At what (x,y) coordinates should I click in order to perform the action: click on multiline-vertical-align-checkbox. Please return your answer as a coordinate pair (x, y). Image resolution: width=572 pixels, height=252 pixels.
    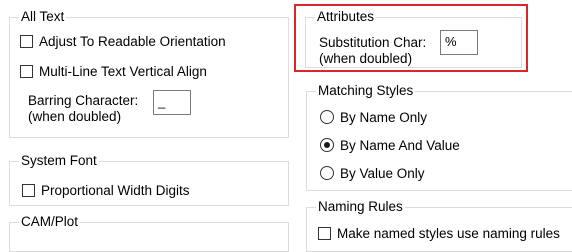
    Looking at the image, I should click on (26, 71).